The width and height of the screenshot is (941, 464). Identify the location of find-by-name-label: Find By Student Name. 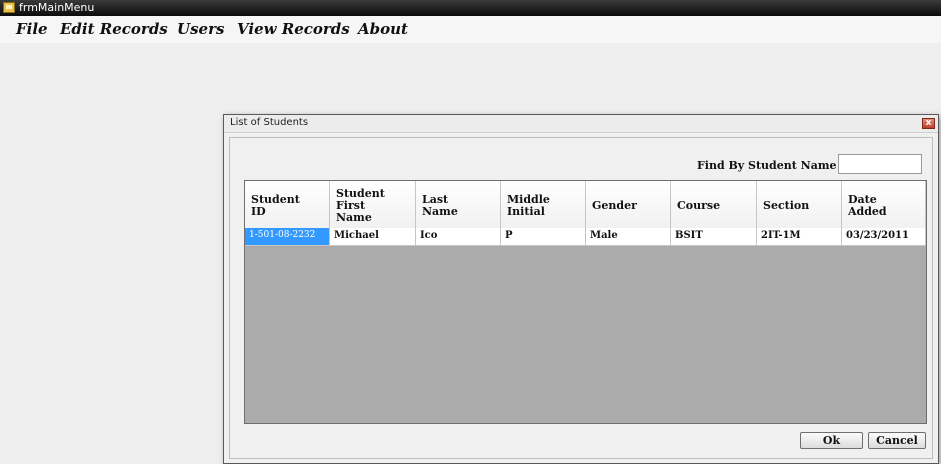
(767, 165).